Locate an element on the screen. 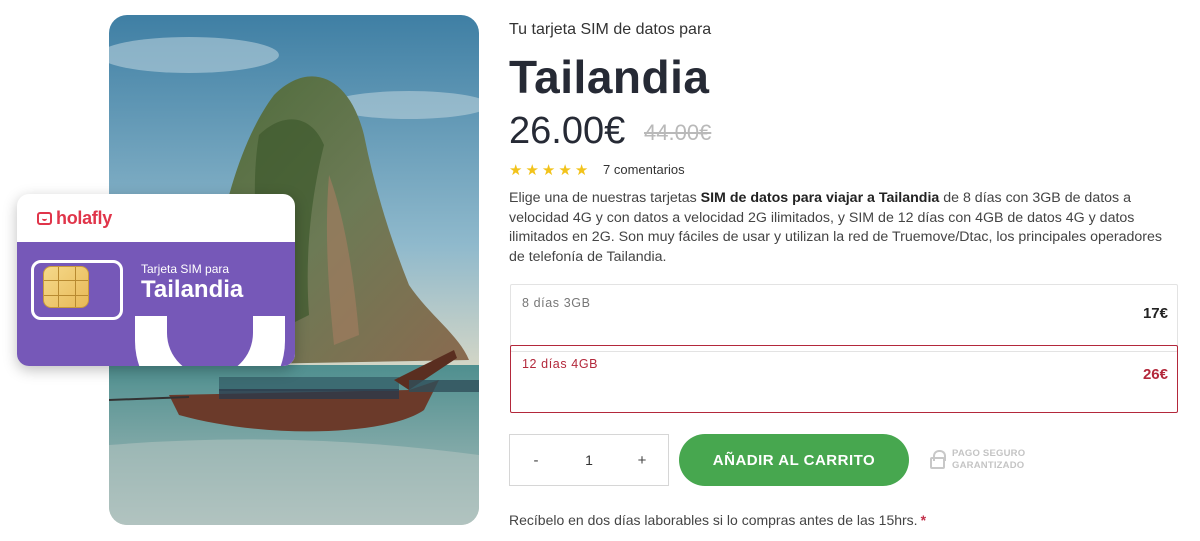 The width and height of the screenshot is (1200, 541). secure-line-2: GARANTIZADO is located at coordinates (988, 465).